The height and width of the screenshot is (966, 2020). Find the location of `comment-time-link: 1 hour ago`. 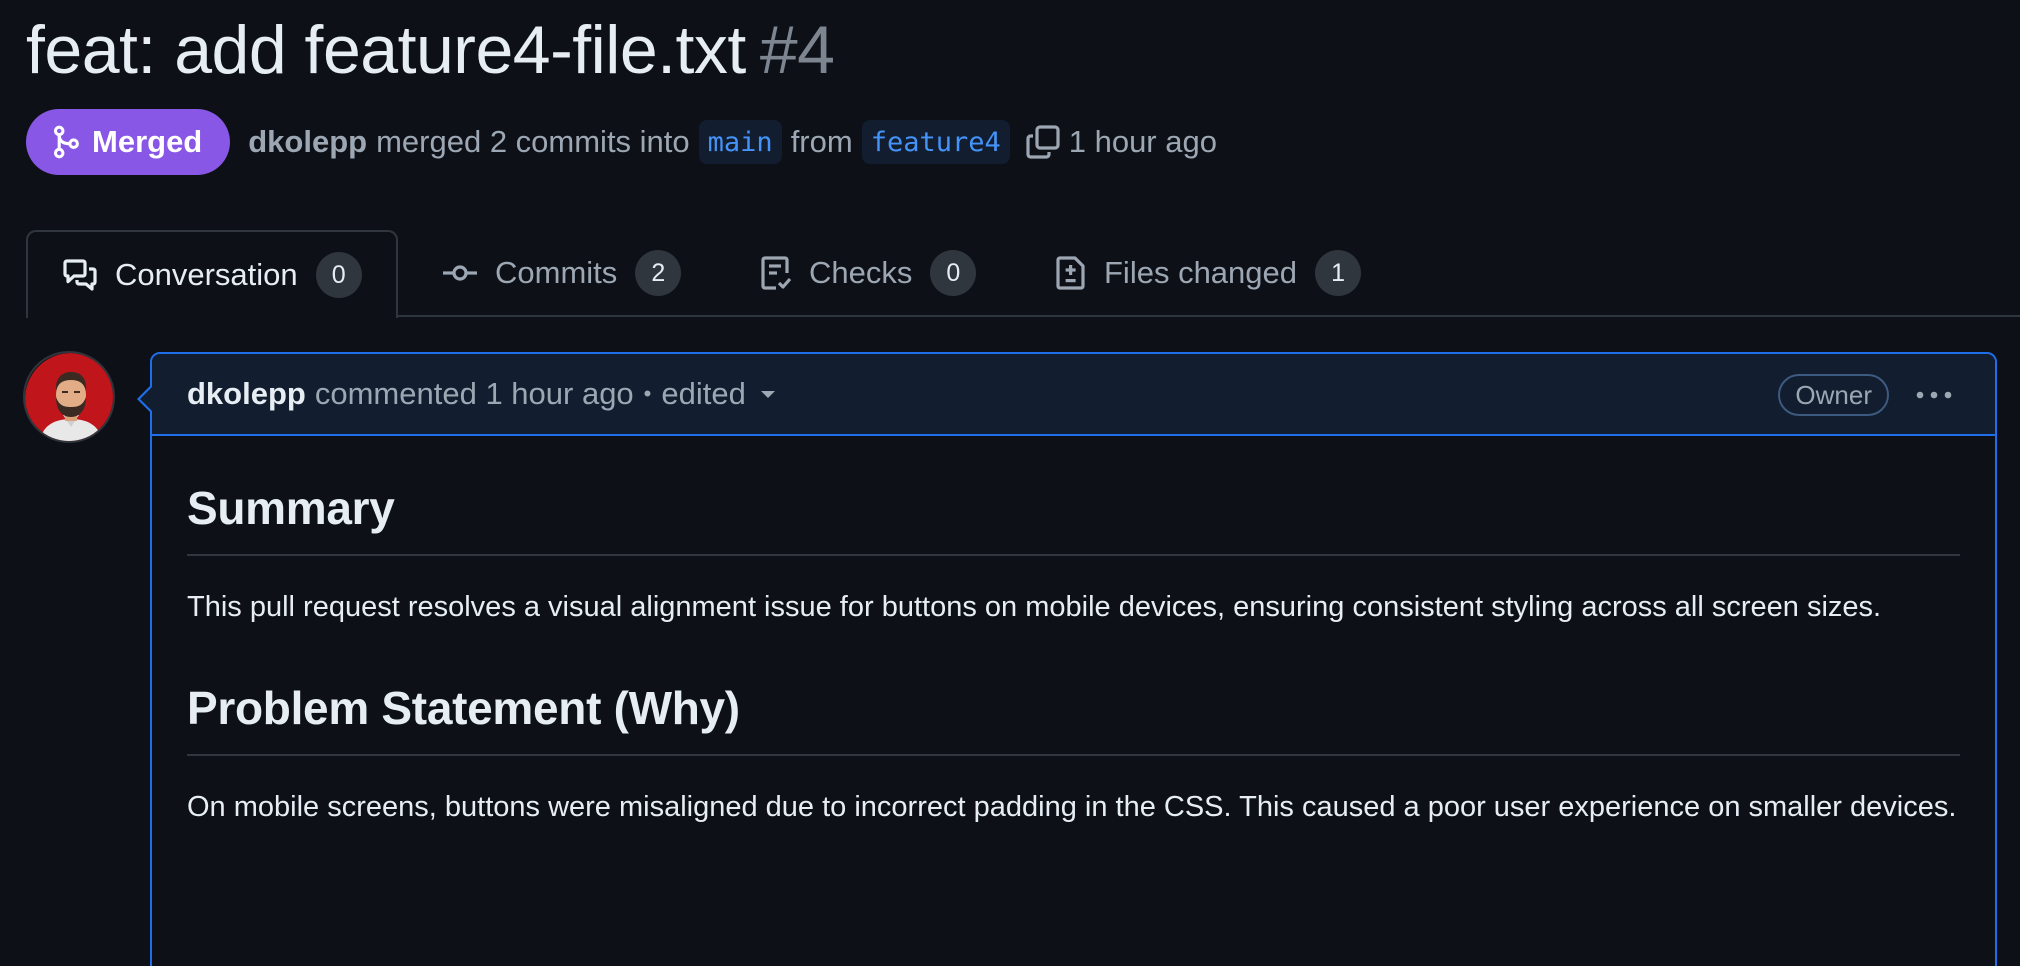

comment-time-link: 1 hour ago is located at coordinates (559, 394).